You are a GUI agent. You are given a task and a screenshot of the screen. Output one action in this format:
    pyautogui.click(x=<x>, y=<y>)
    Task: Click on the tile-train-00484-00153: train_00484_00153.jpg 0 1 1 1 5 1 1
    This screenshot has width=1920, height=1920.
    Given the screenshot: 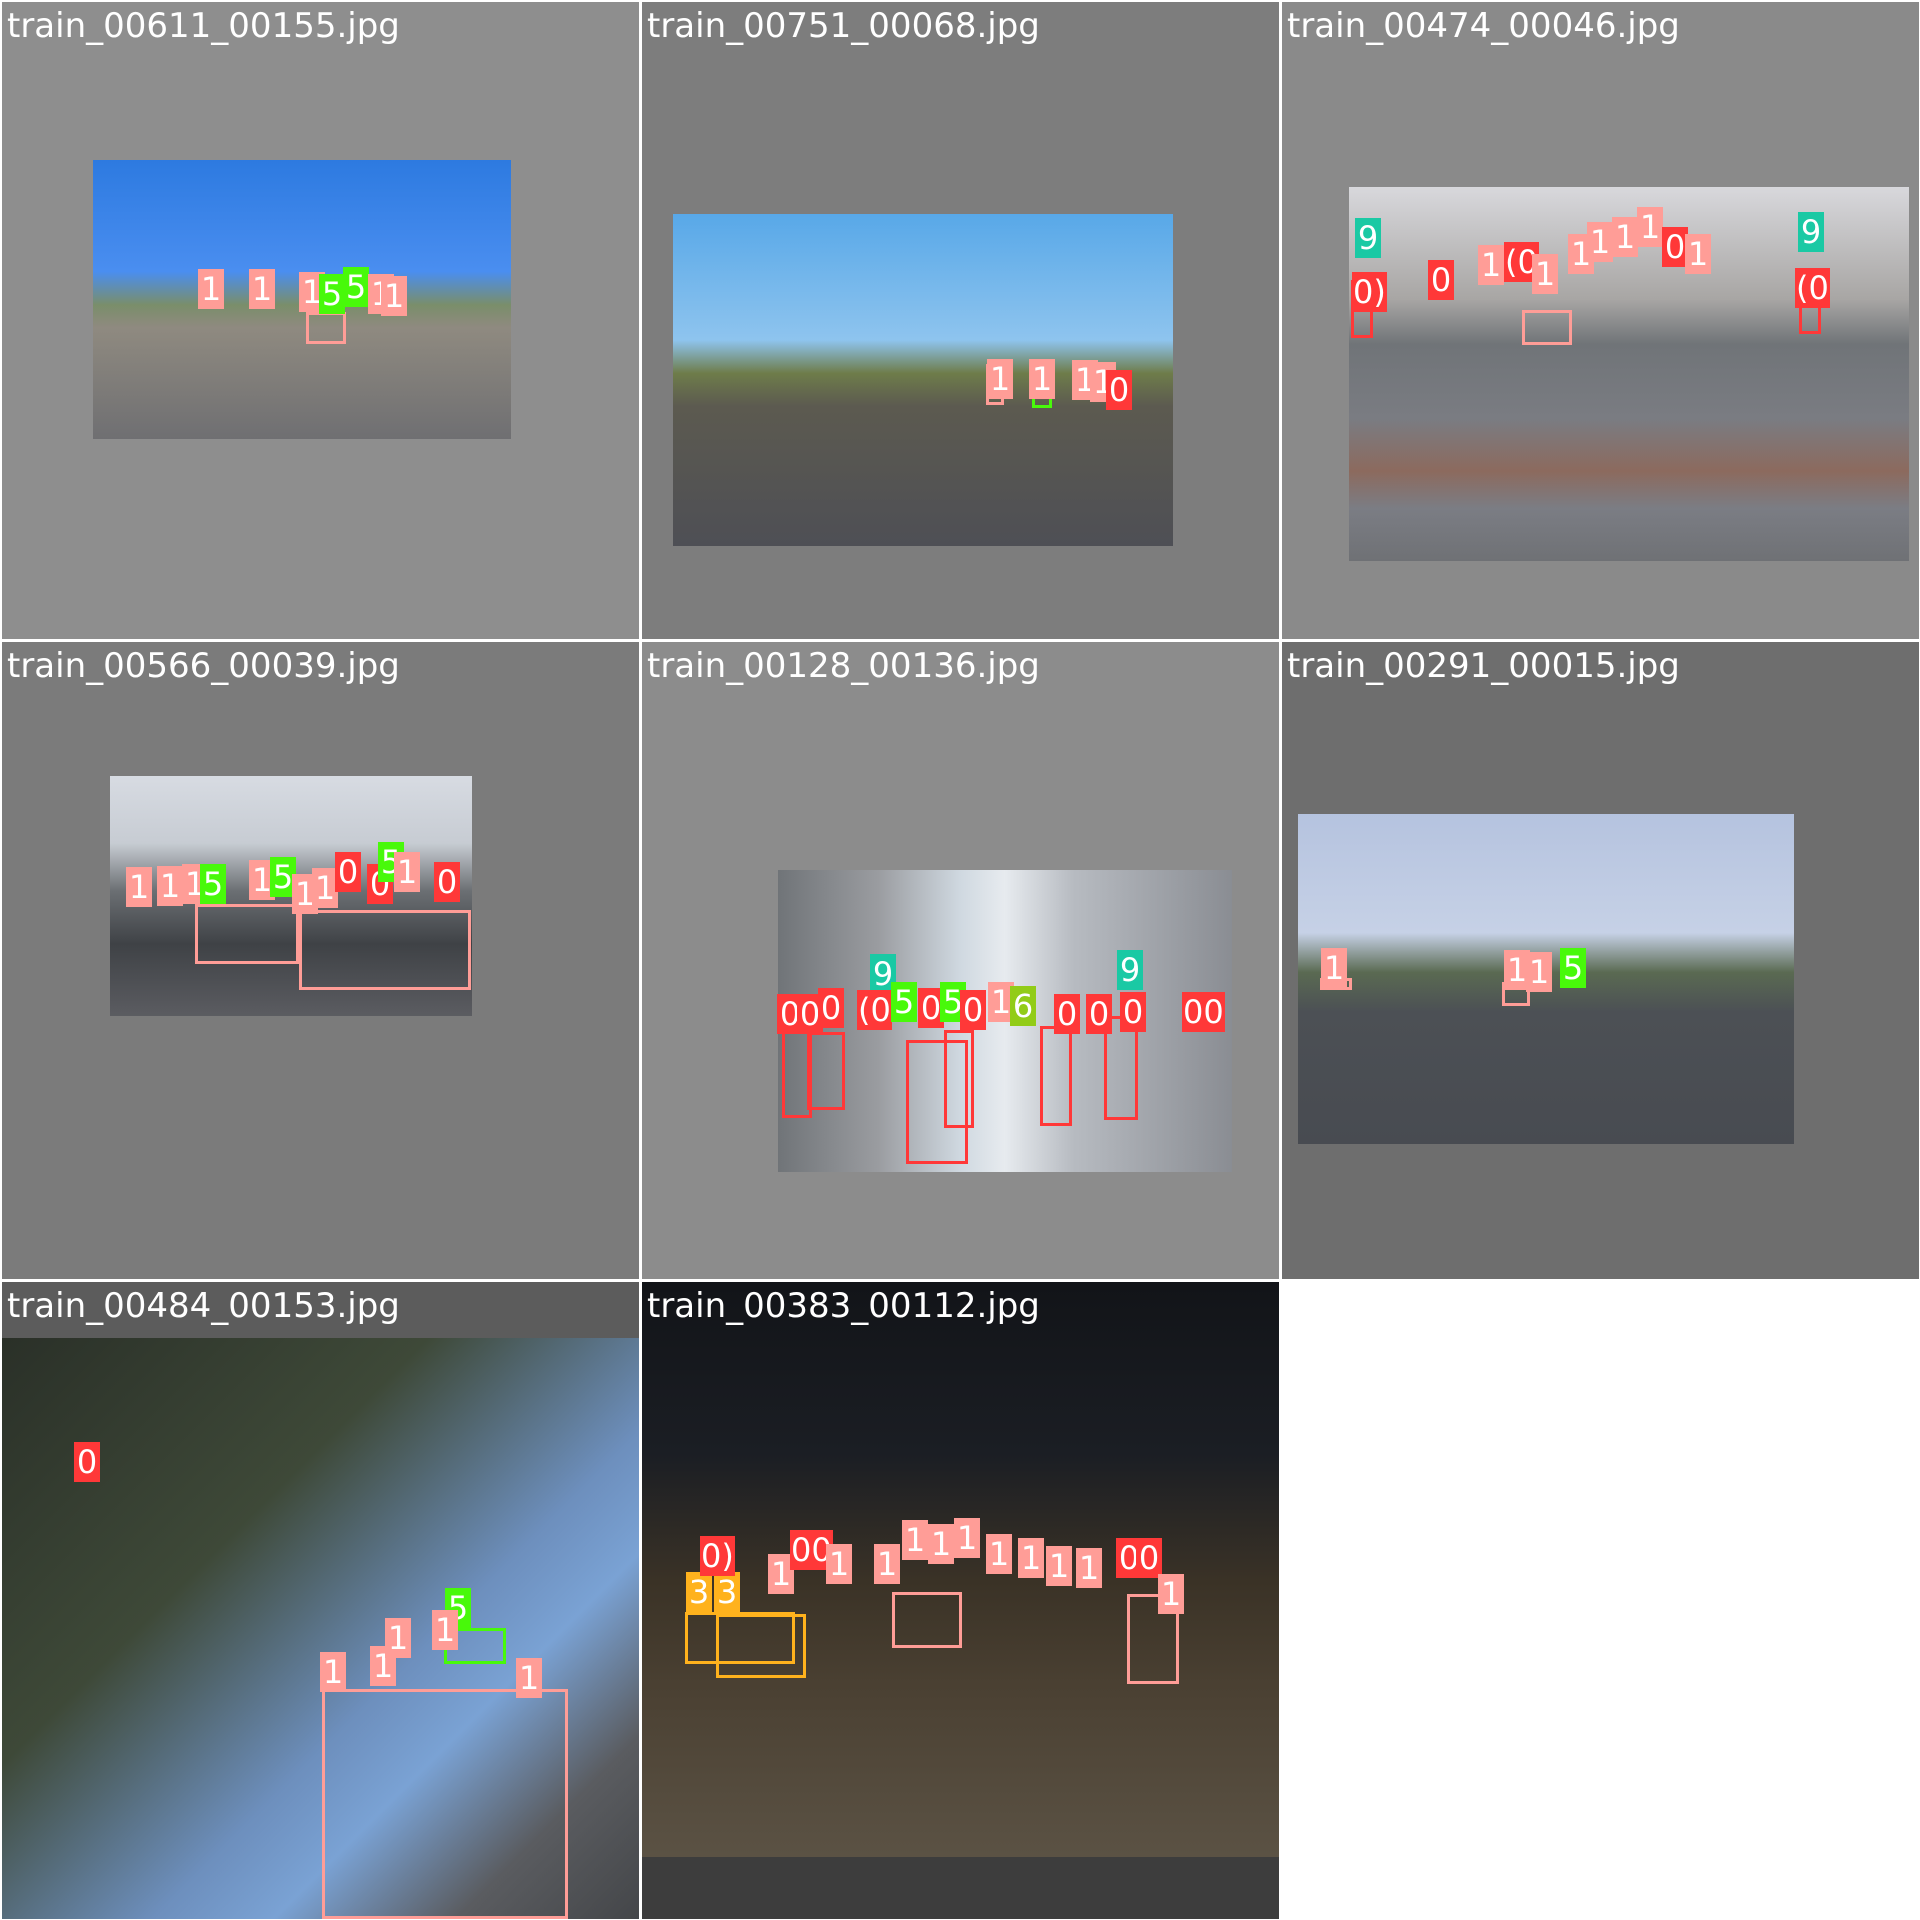 What is the action you would take?
    pyautogui.click(x=320, y=1600)
    